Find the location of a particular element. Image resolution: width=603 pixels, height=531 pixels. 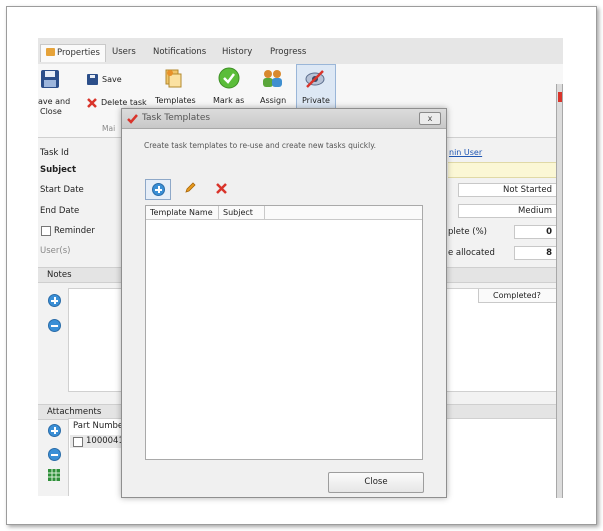

add-template-icon is located at coordinates (158, 189).